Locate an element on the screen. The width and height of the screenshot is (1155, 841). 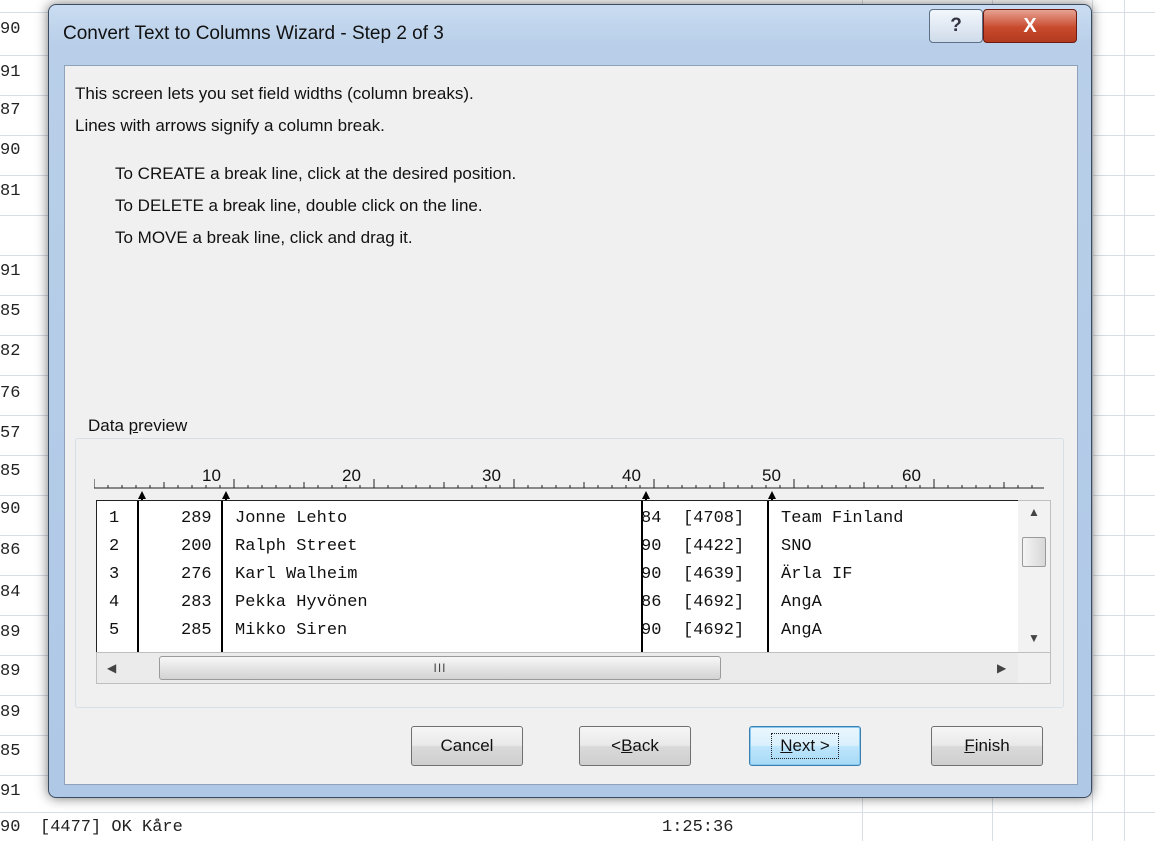
accelerator-key: N is located at coordinates (786, 745).